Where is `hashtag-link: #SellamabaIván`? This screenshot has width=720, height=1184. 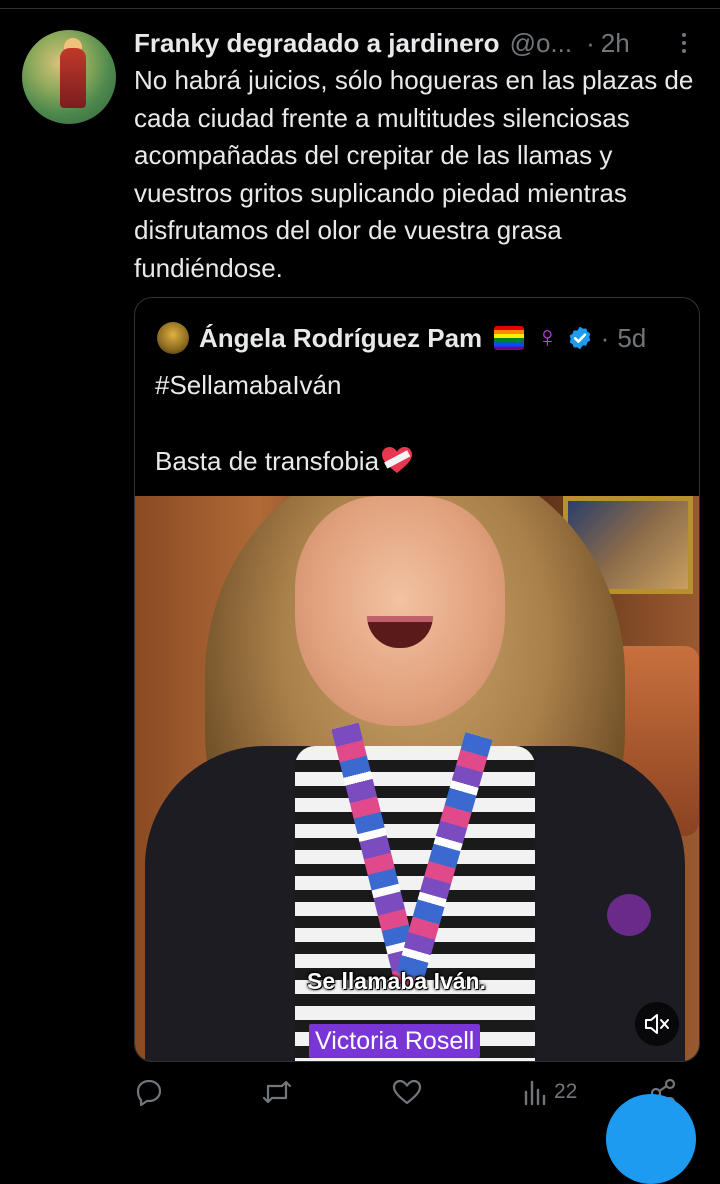
hashtag-link: #SellamabaIván is located at coordinates (248, 385).